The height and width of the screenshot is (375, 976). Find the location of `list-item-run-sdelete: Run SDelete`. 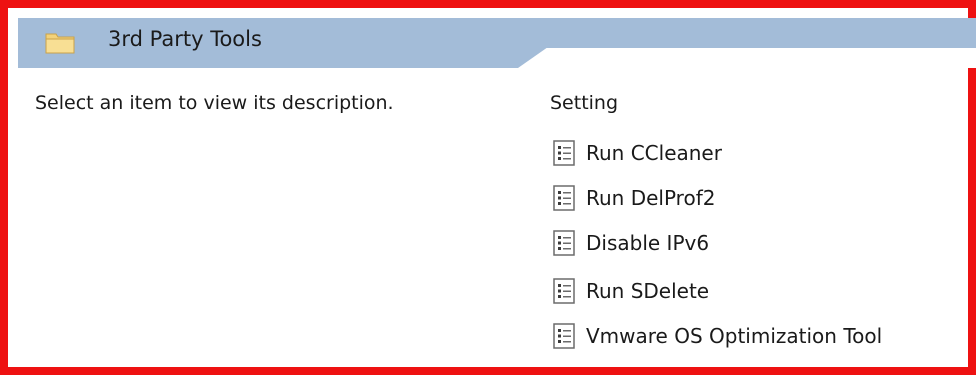

list-item-run-sdelete: Run SDelete is located at coordinates (630, 291).